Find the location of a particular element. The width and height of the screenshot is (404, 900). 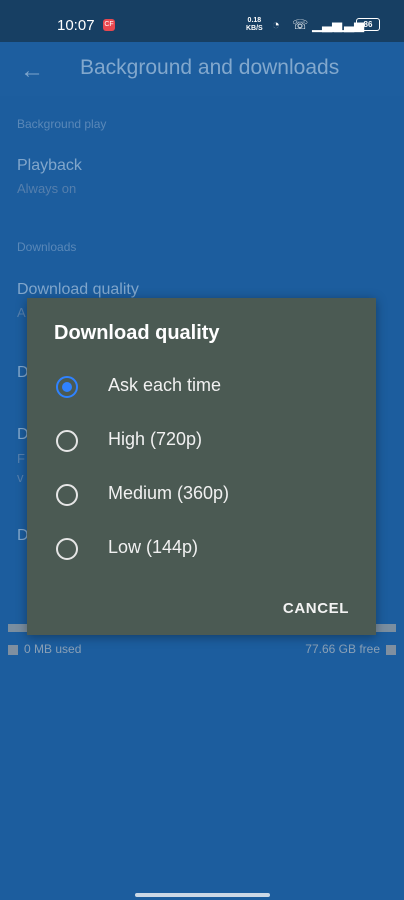

section-header-downloads: Downloads is located at coordinates (47, 247).